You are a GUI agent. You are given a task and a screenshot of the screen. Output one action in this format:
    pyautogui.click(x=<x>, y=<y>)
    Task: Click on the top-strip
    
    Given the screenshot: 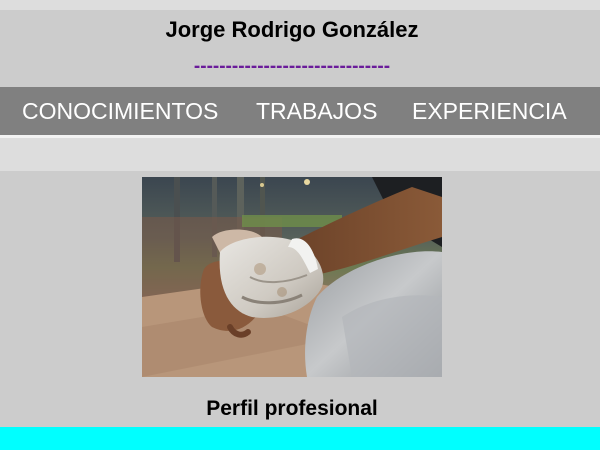 What is the action you would take?
    pyautogui.click(x=300, y=5)
    